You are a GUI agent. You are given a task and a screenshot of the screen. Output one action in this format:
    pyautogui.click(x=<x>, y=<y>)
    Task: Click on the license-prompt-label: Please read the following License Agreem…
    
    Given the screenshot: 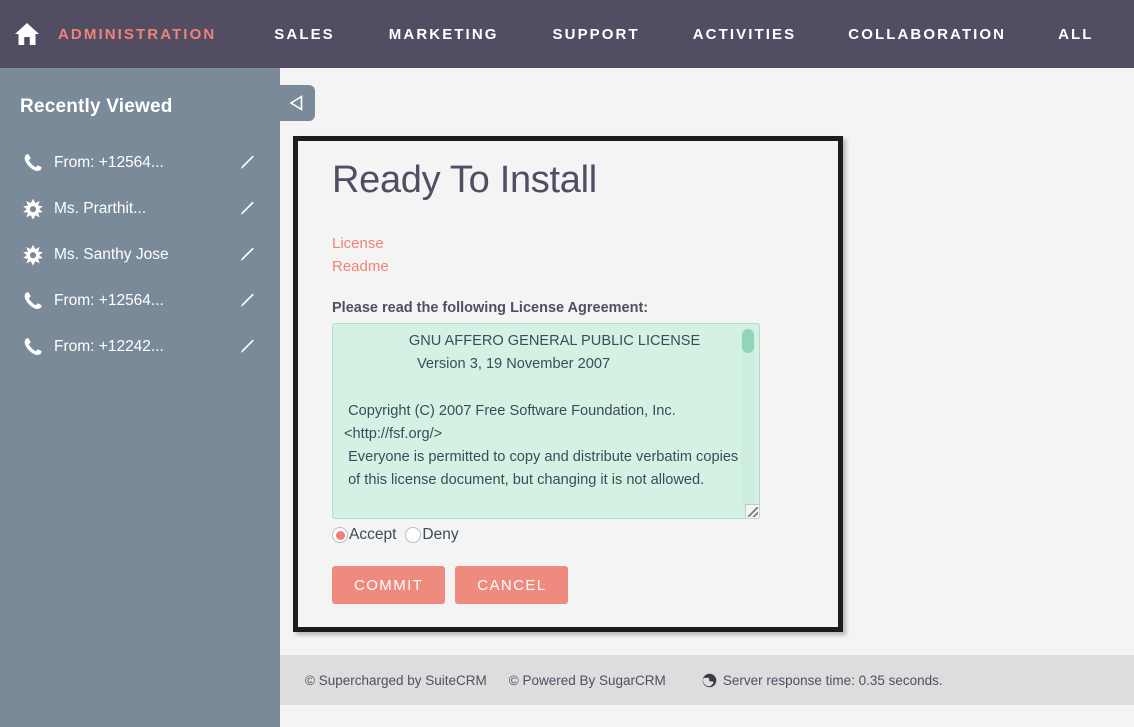 What is the action you would take?
    pyautogui.click(x=490, y=308)
    